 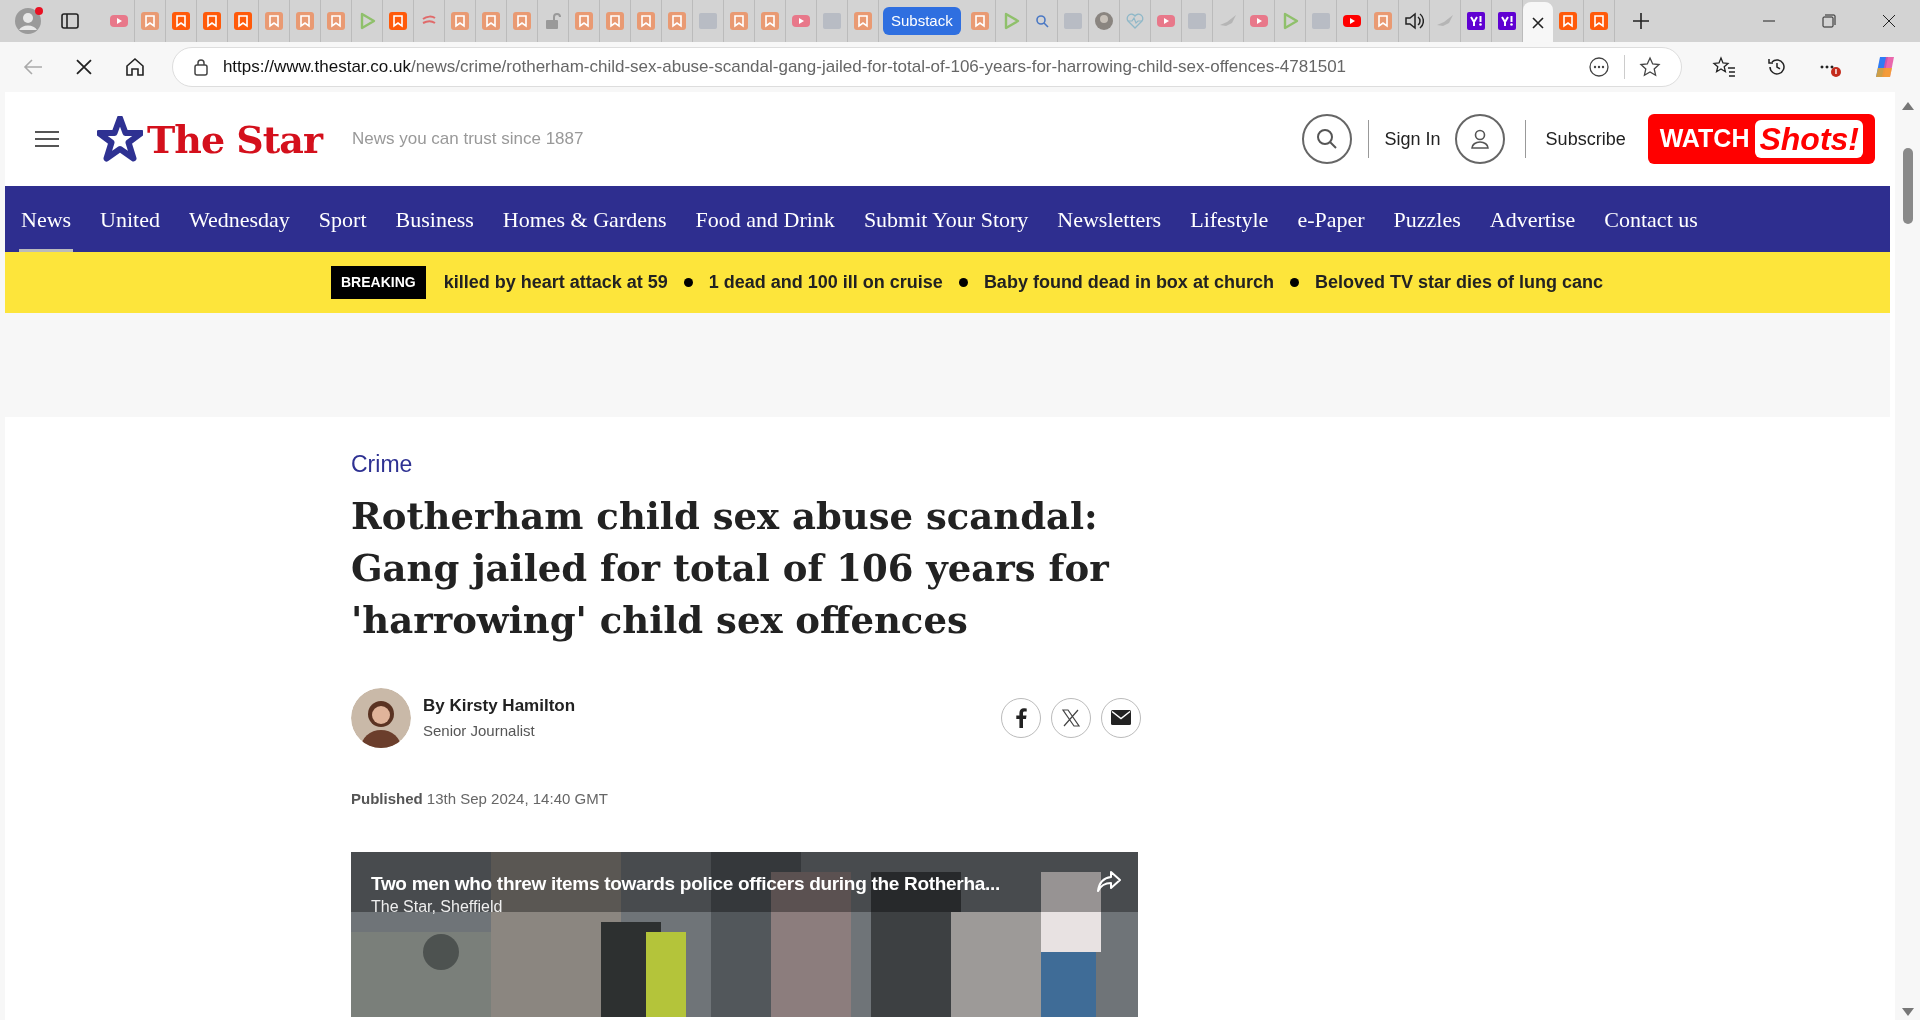 I want to click on sign-in-link: Sign In, so click(x=1412, y=139).